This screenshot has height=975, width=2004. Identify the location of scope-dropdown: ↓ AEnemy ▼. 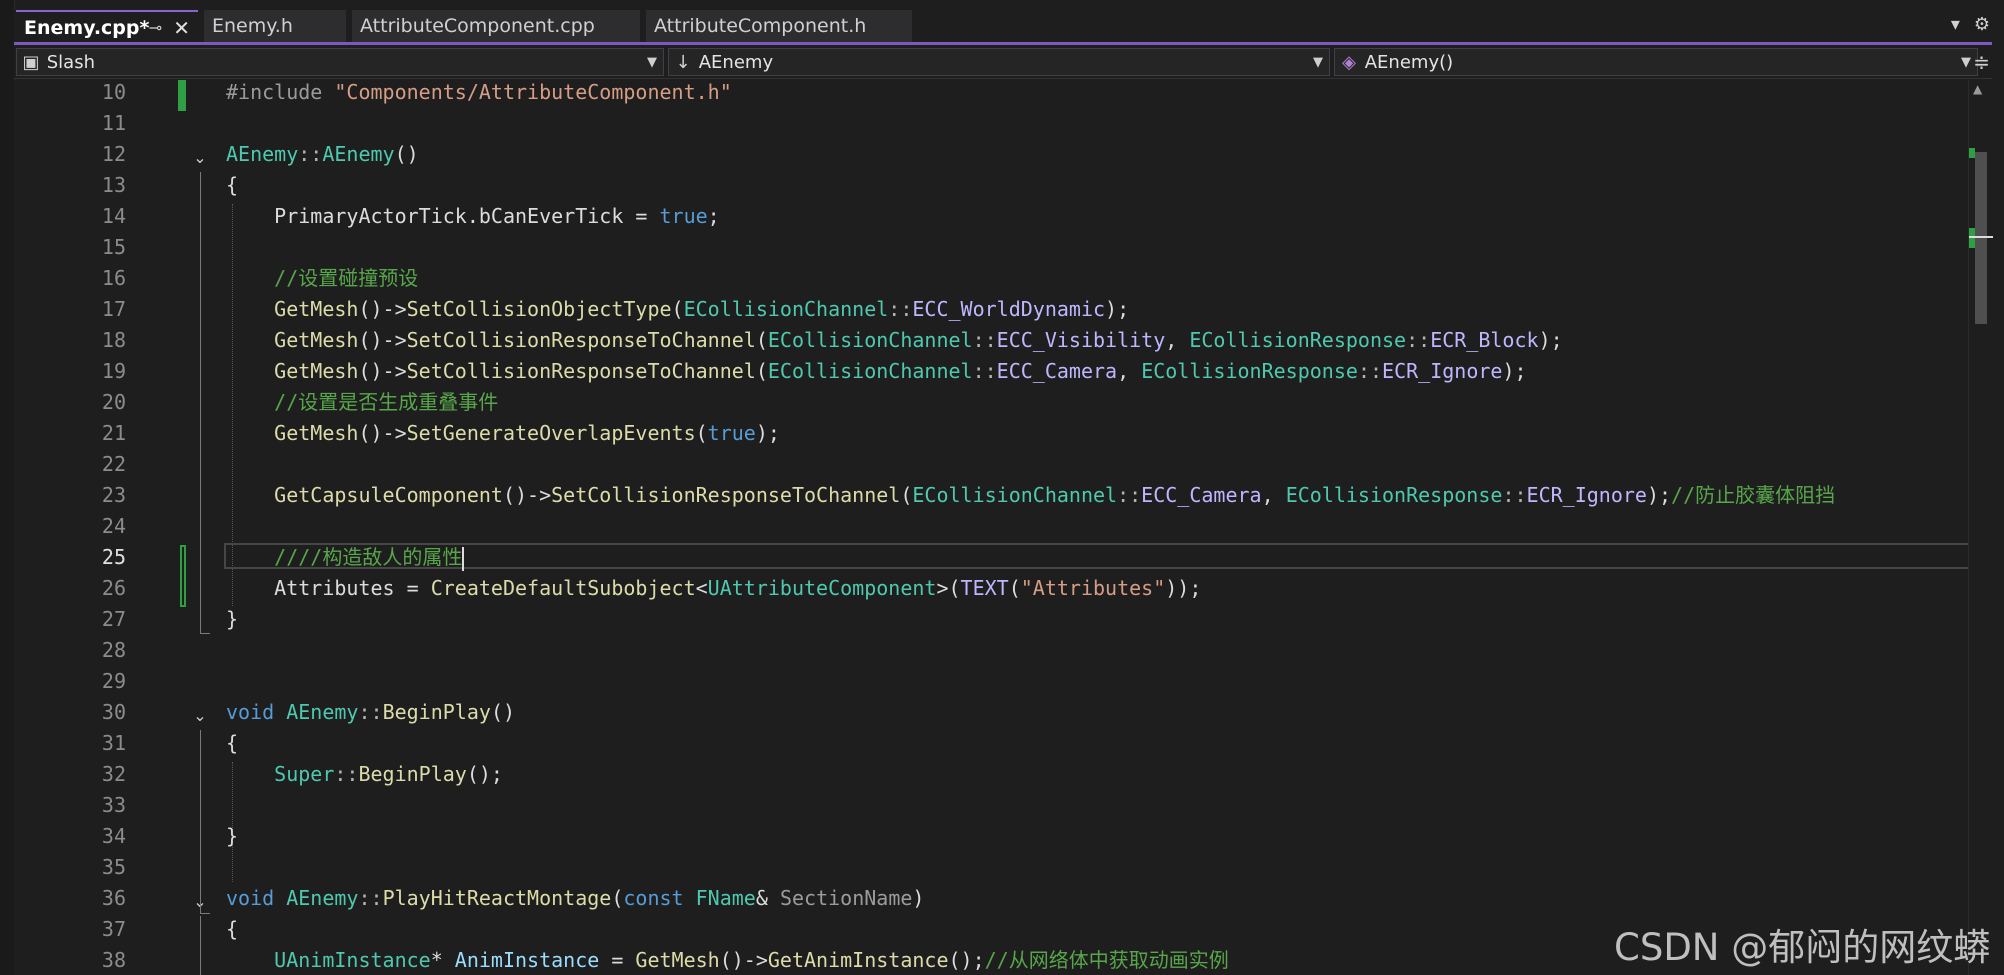
(999, 62).